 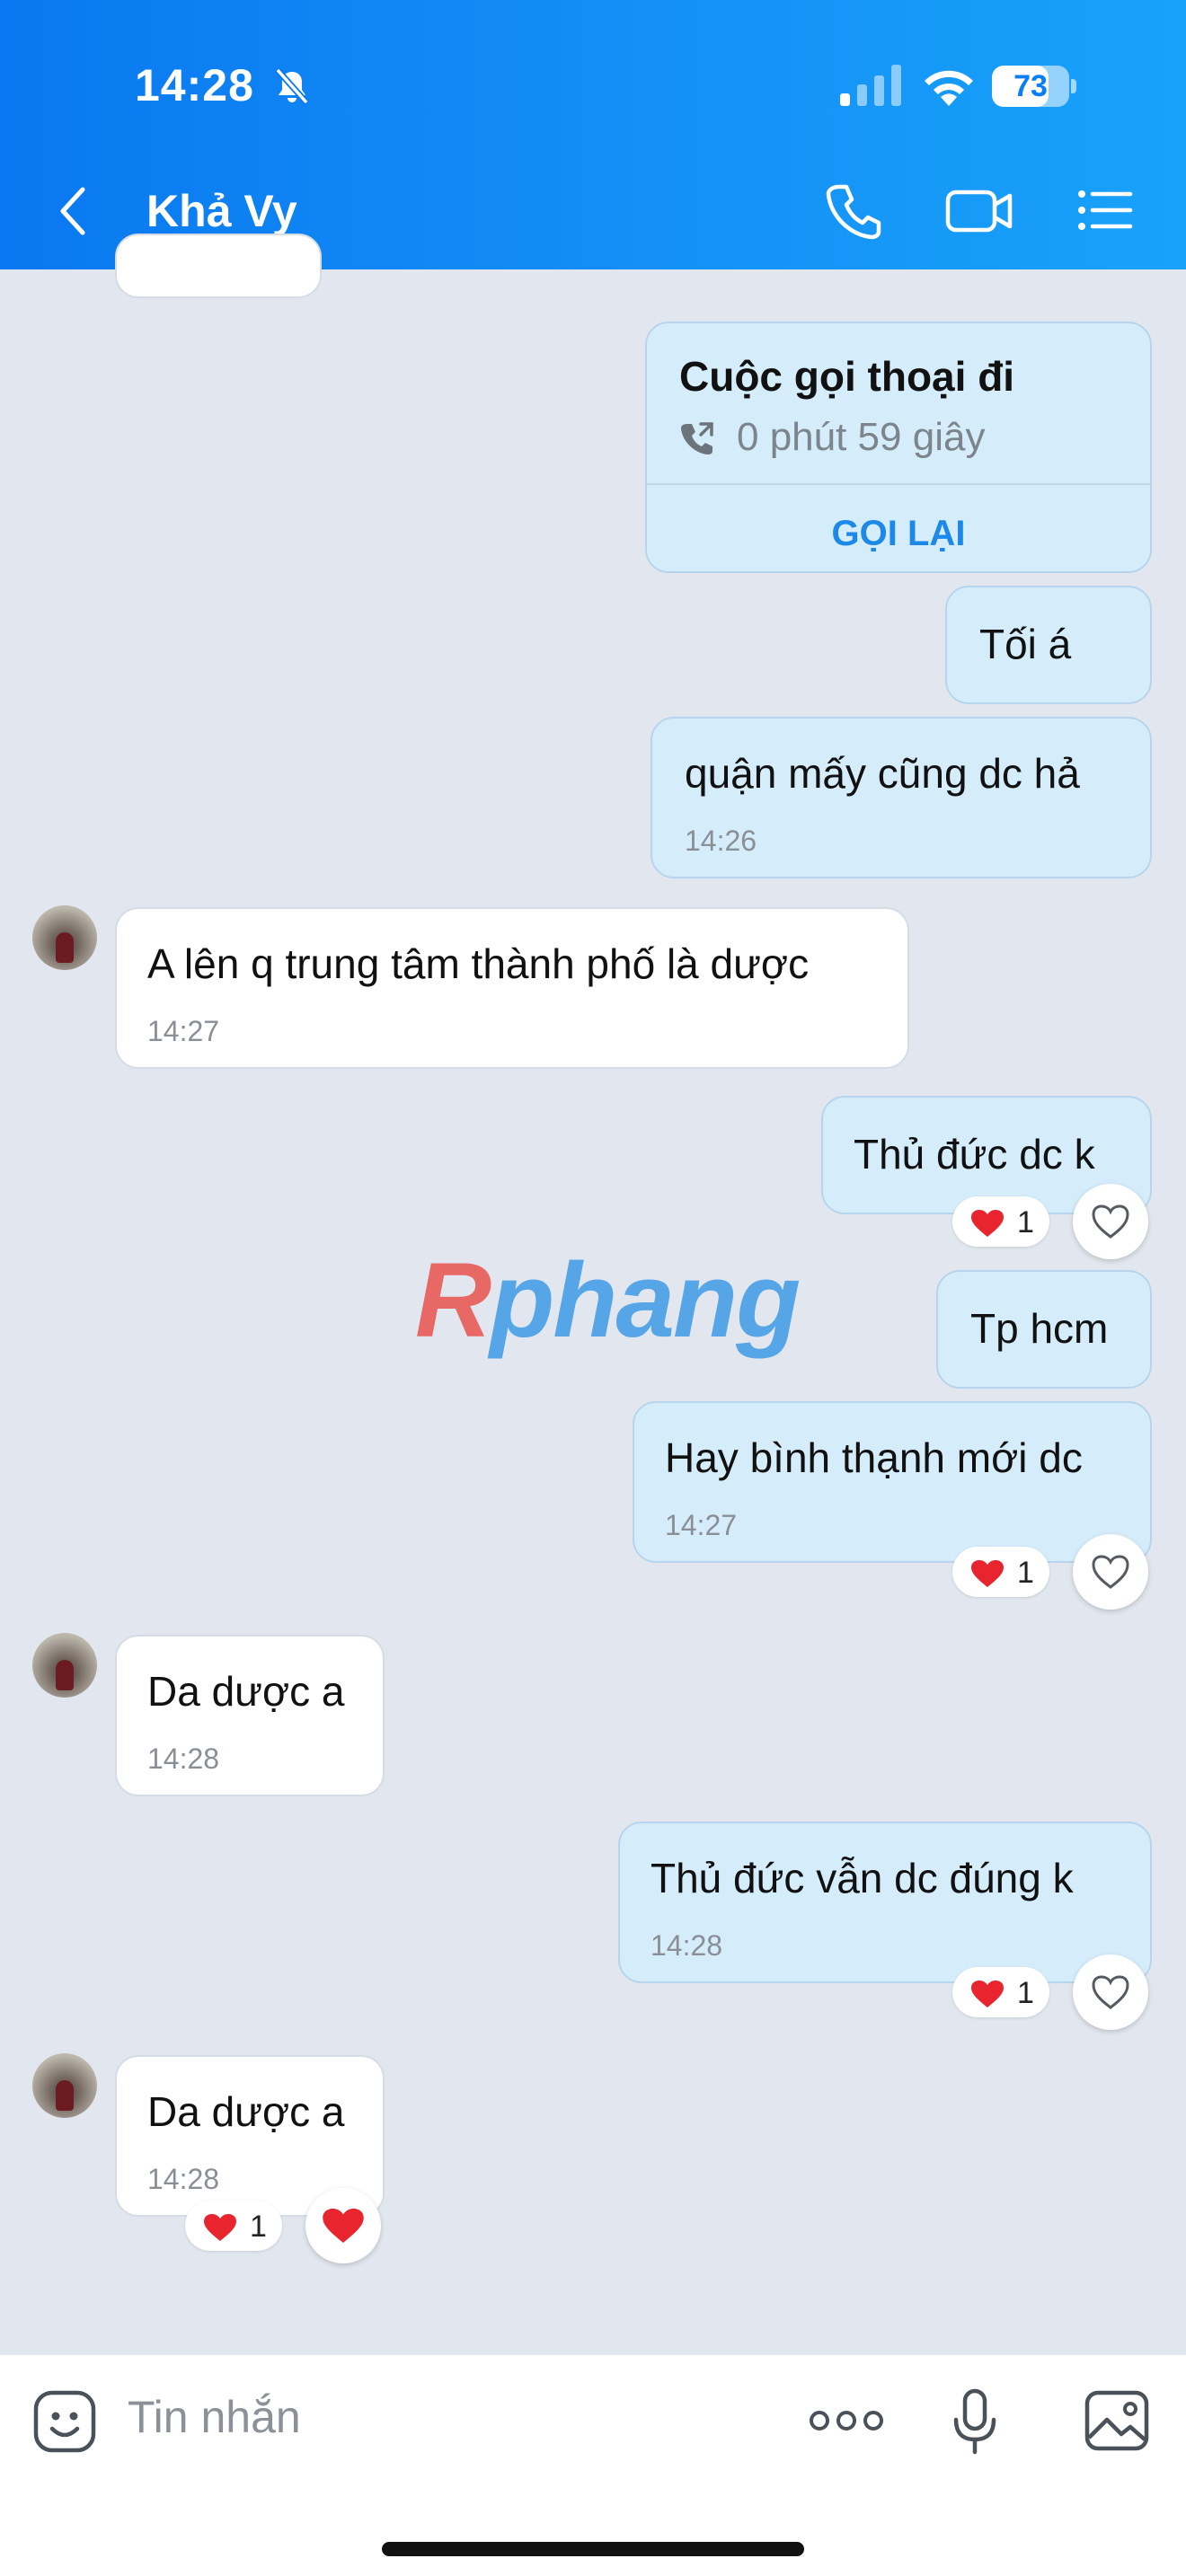 I want to click on more-options-icon, so click(x=846, y=2420).